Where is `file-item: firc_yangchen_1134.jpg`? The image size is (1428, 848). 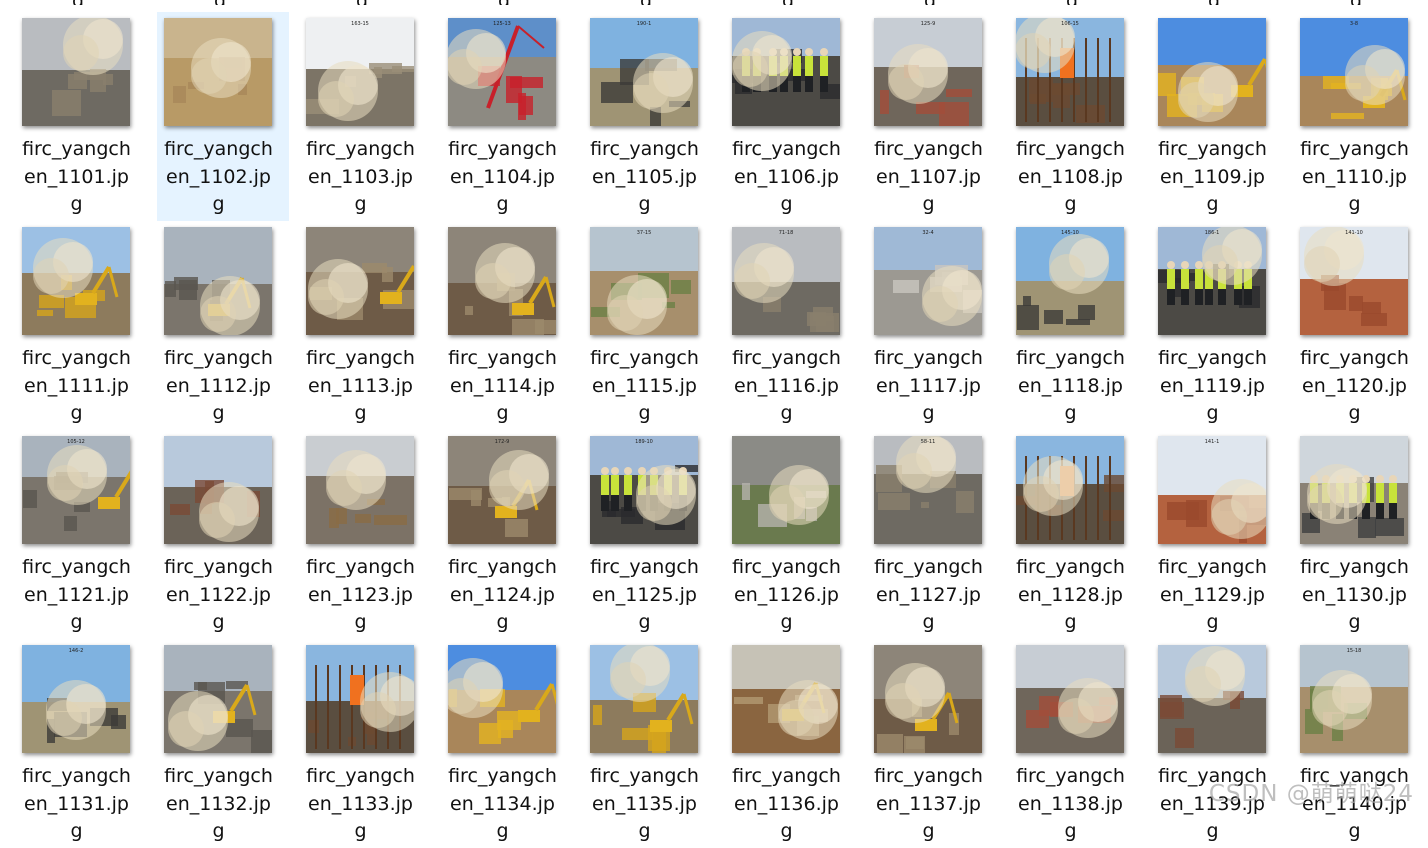 file-item: firc_yangchen_1134.jpg is located at coordinates (507, 743).